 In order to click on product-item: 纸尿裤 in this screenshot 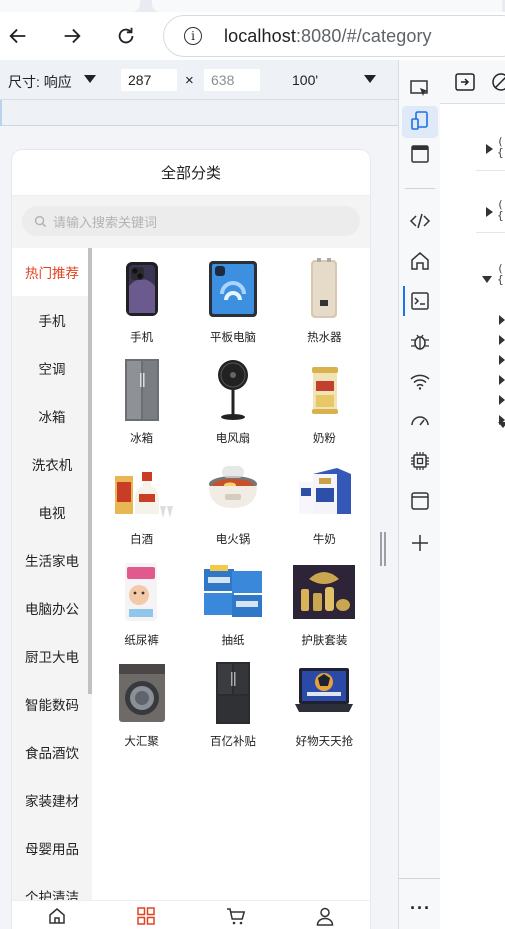, I will do `click(141, 609)`.